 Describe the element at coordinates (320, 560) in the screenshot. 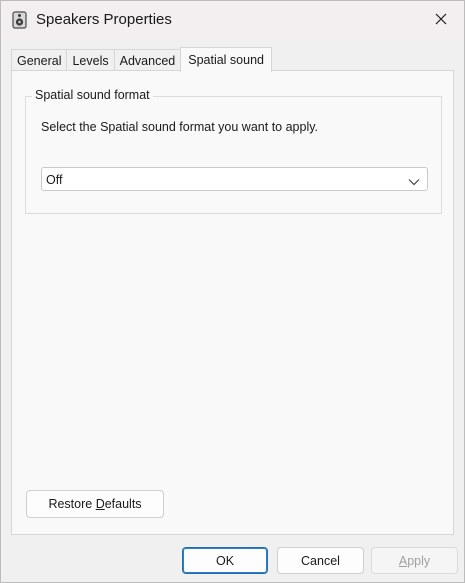

I see `cancel-button: Cancel` at that location.